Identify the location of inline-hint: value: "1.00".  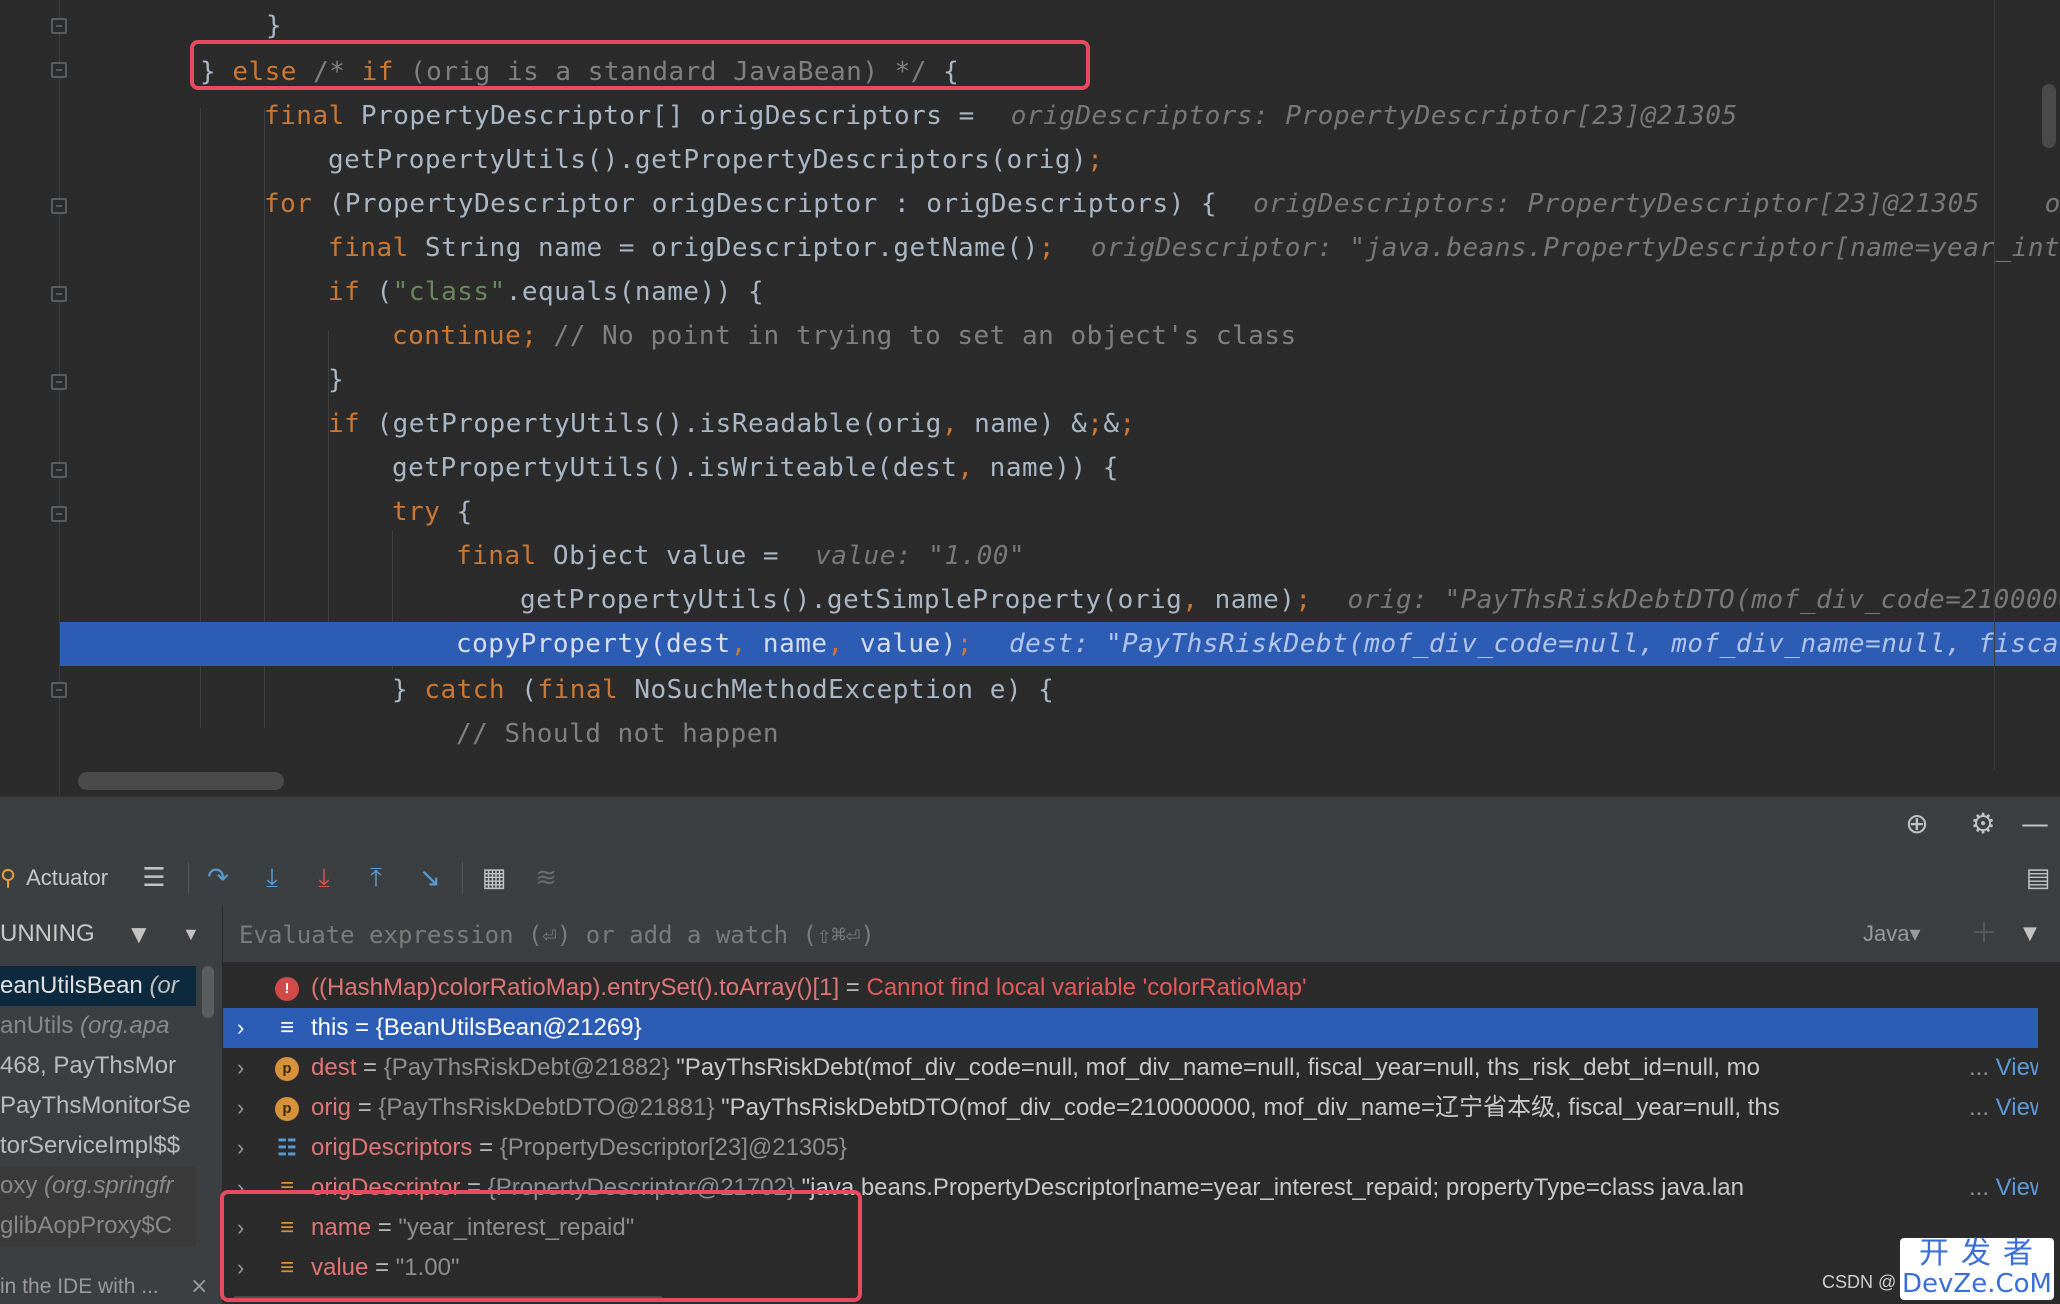
(920, 556).